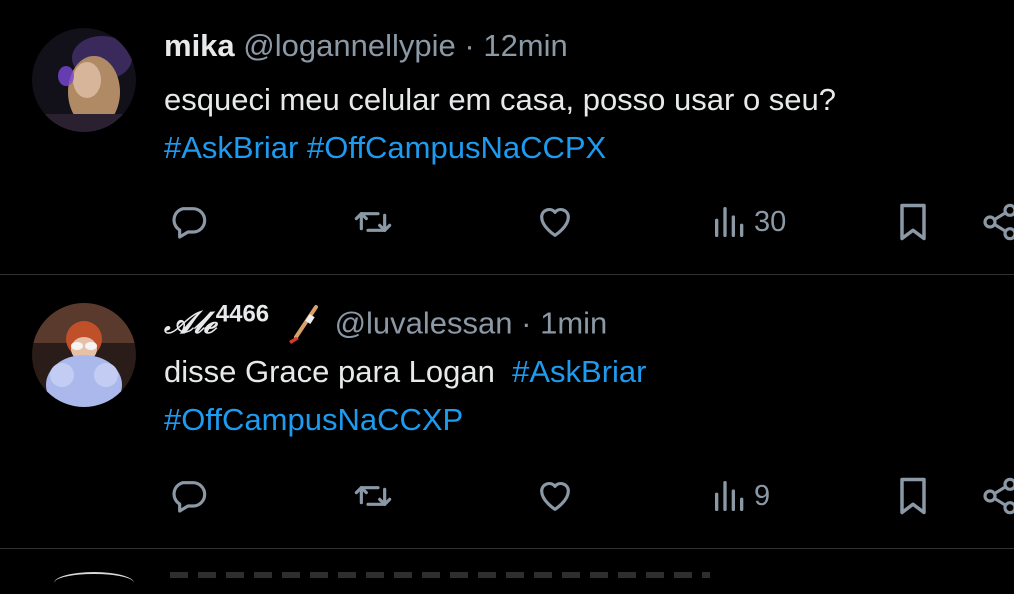  Describe the element at coordinates (349, 45) in the screenshot. I see `user-handle: @logannellypie` at that location.